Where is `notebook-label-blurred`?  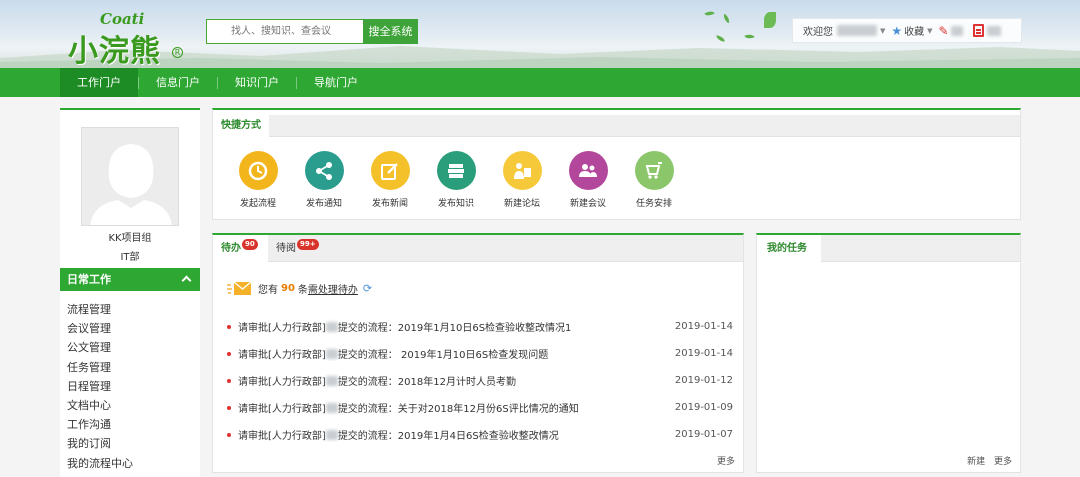
notebook-label-blurred is located at coordinates (993, 30).